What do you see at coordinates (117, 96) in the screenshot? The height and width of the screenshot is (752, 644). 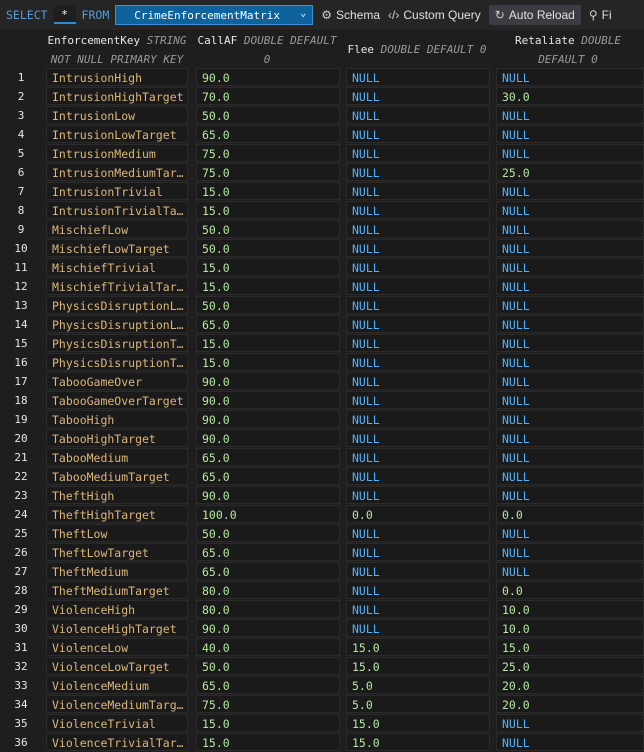 I see `cell-enforcementkey: IntrusionHighTarget` at bounding box center [117, 96].